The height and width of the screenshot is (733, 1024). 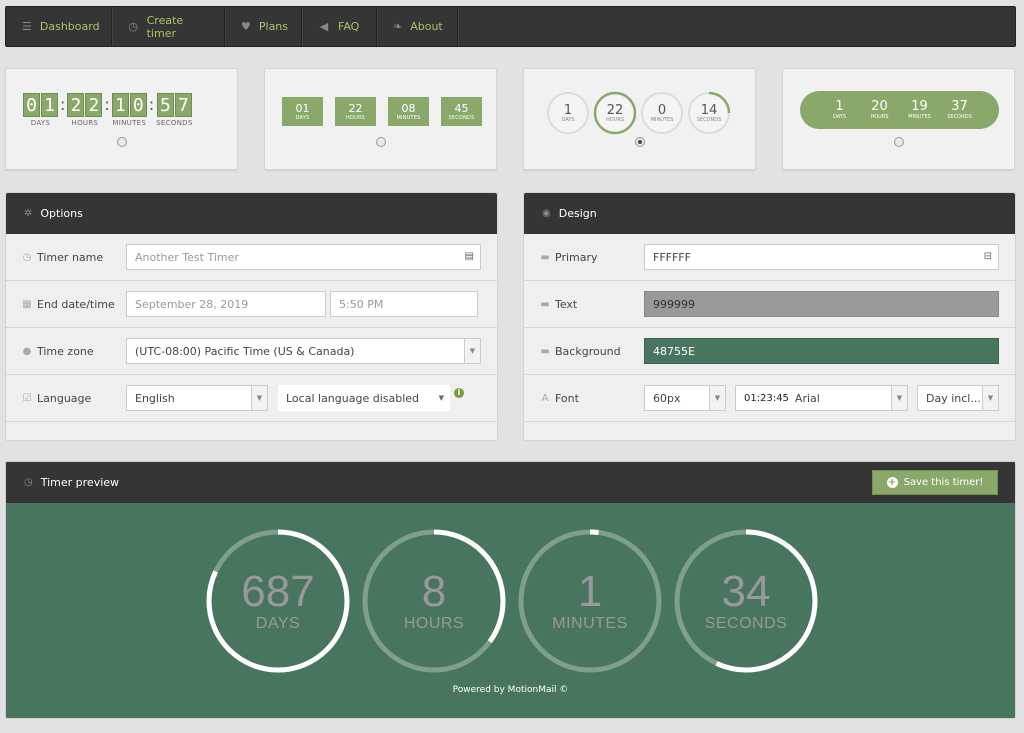 What do you see at coordinates (404, 304) in the screenshot?
I see `end-time-input: 5:50 PM` at bounding box center [404, 304].